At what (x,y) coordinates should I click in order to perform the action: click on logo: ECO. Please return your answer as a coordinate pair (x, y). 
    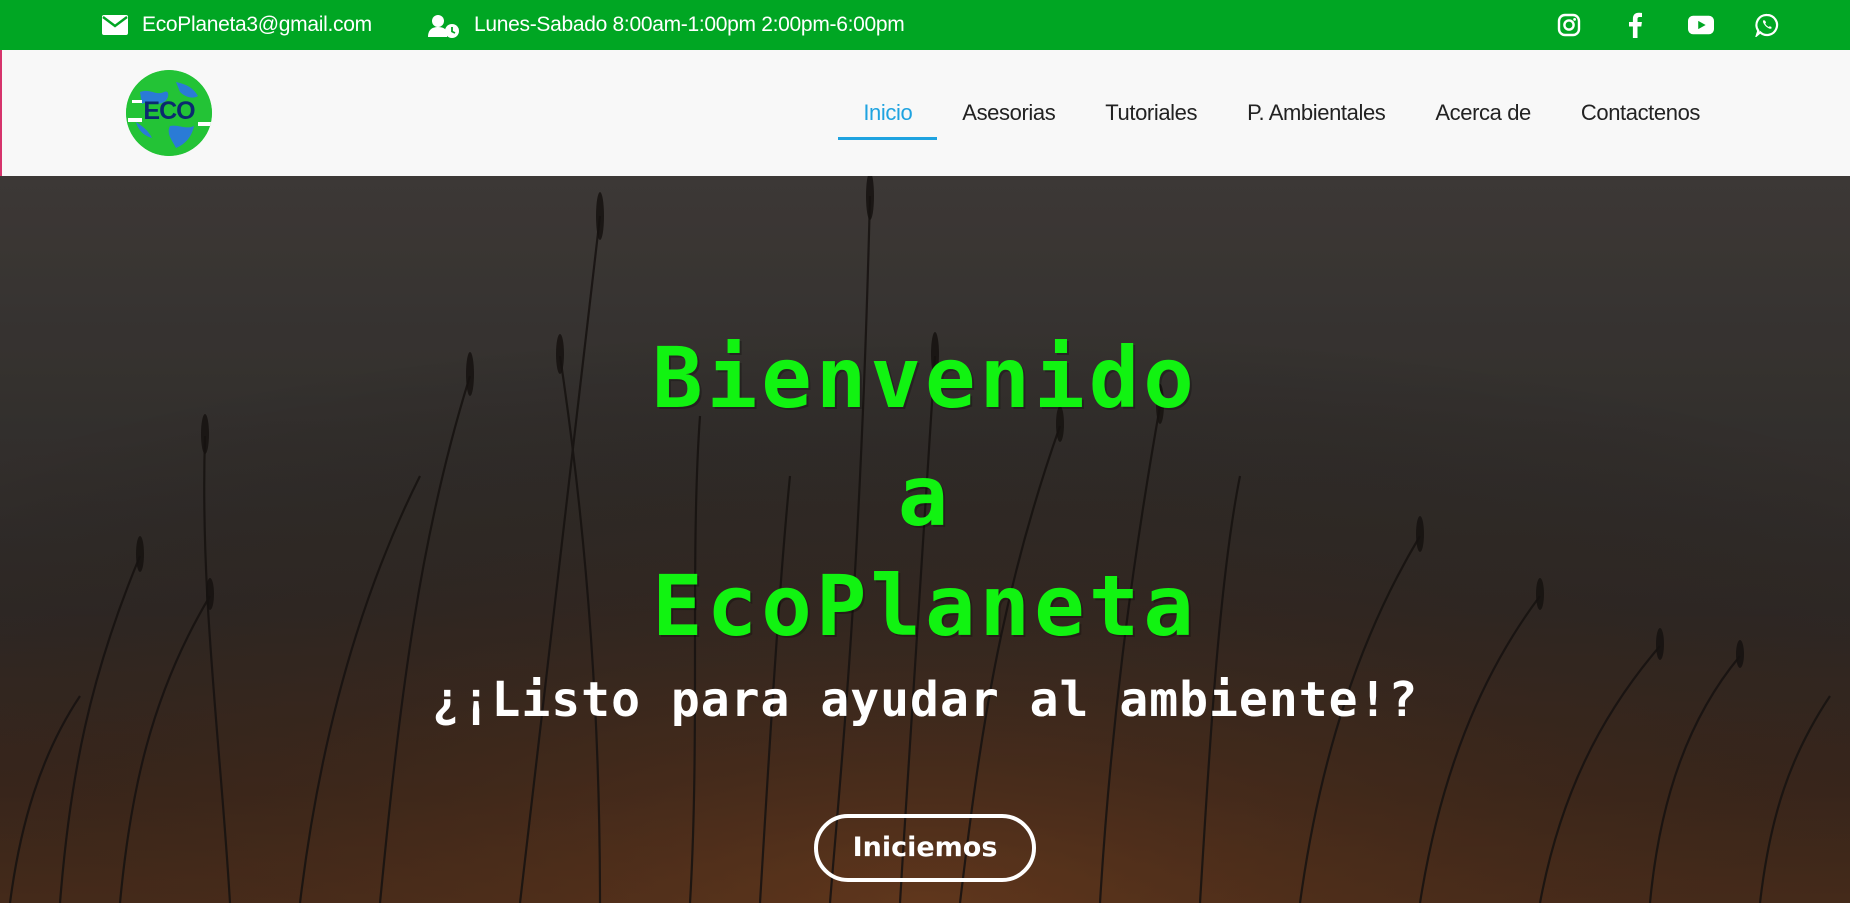
    Looking at the image, I should click on (169, 113).